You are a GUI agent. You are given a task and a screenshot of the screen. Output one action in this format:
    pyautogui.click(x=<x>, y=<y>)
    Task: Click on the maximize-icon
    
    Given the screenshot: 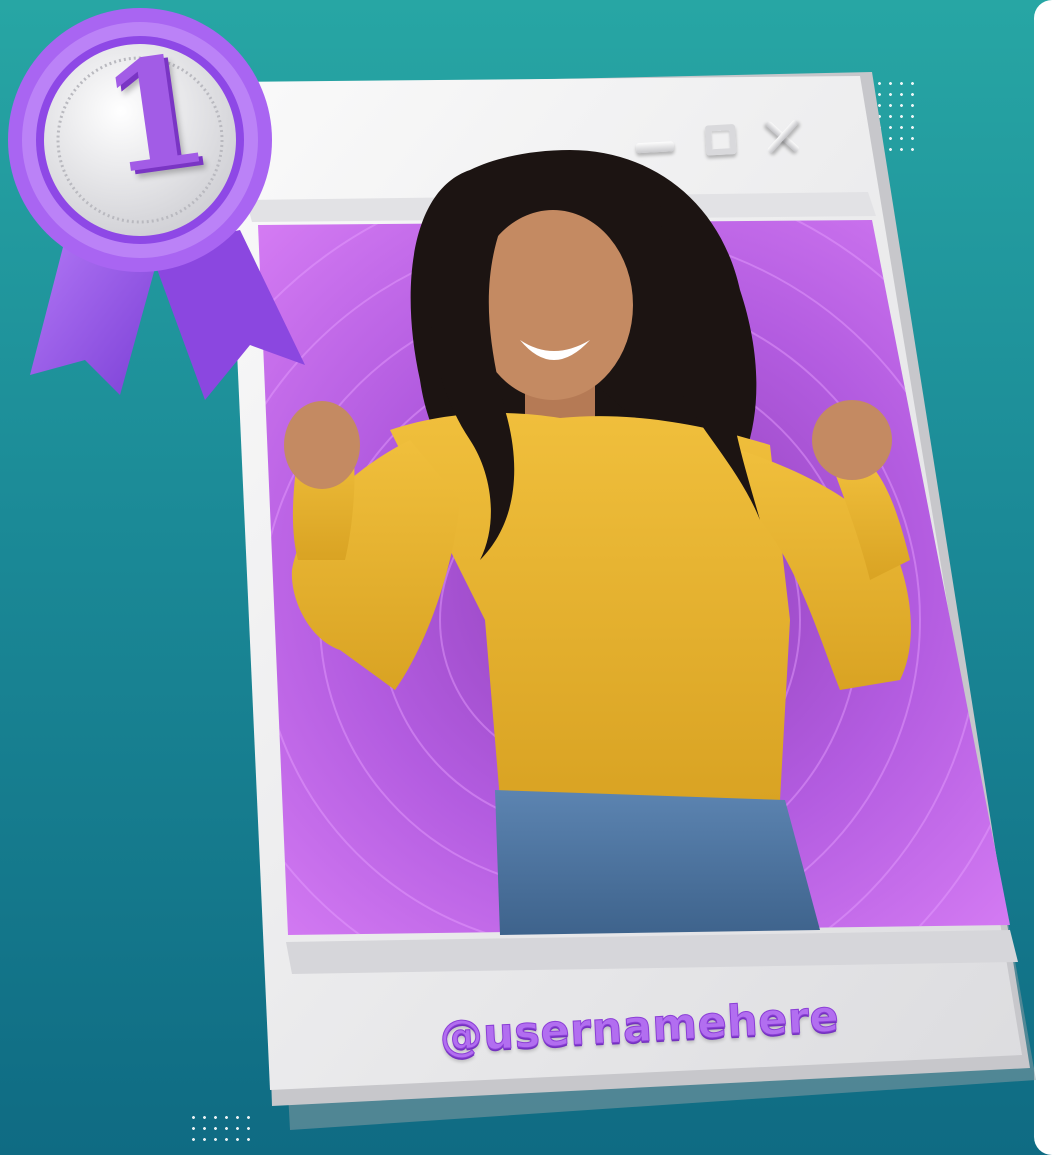 What is the action you would take?
    pyautogui.click(x=720, y=140)
    